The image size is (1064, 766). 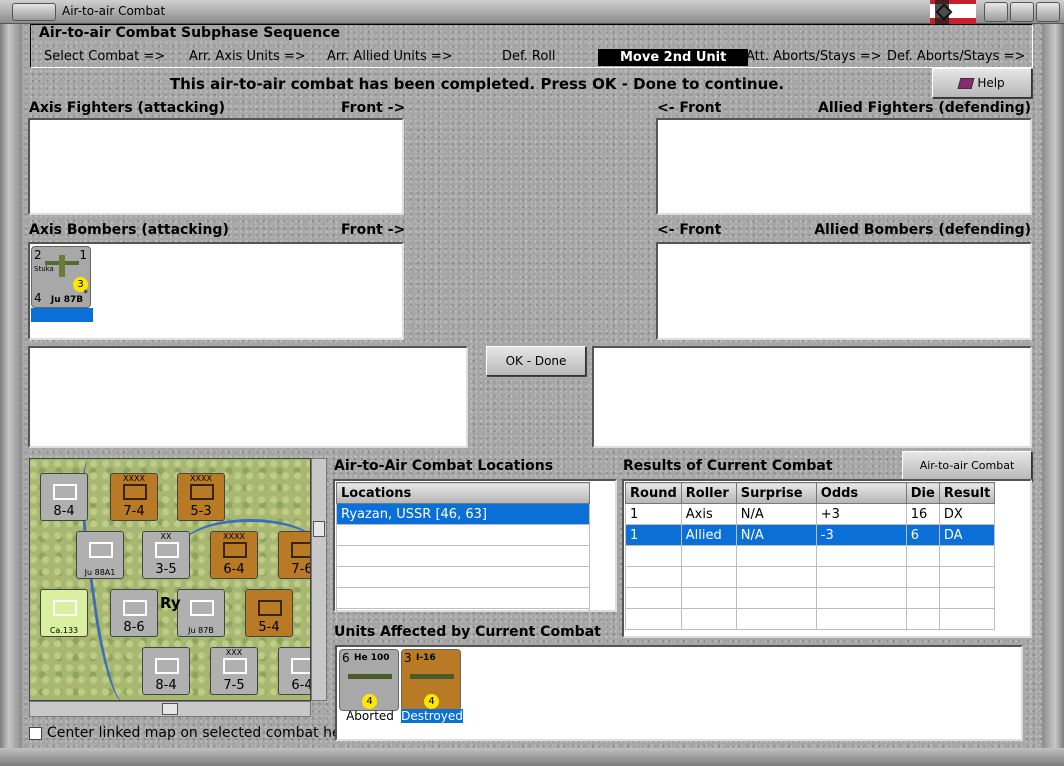 I want to click on close-button, so click(x=1048, y=12).